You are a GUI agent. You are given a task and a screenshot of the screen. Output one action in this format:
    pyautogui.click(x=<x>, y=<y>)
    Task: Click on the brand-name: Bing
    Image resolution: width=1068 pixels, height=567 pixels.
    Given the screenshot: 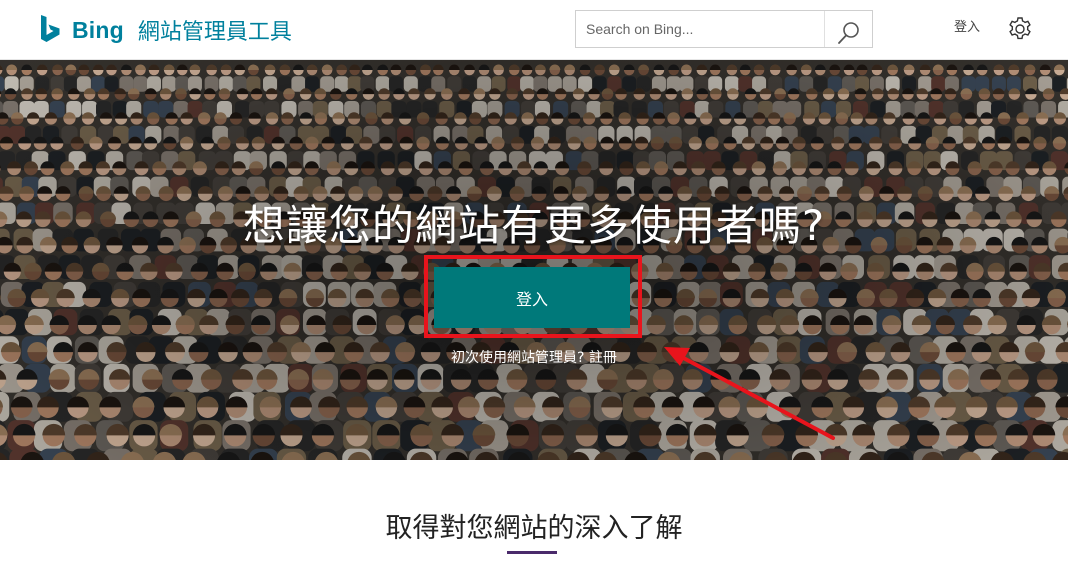 What is the action you would take?
    pyautogui.click(x=98, y=29)
    